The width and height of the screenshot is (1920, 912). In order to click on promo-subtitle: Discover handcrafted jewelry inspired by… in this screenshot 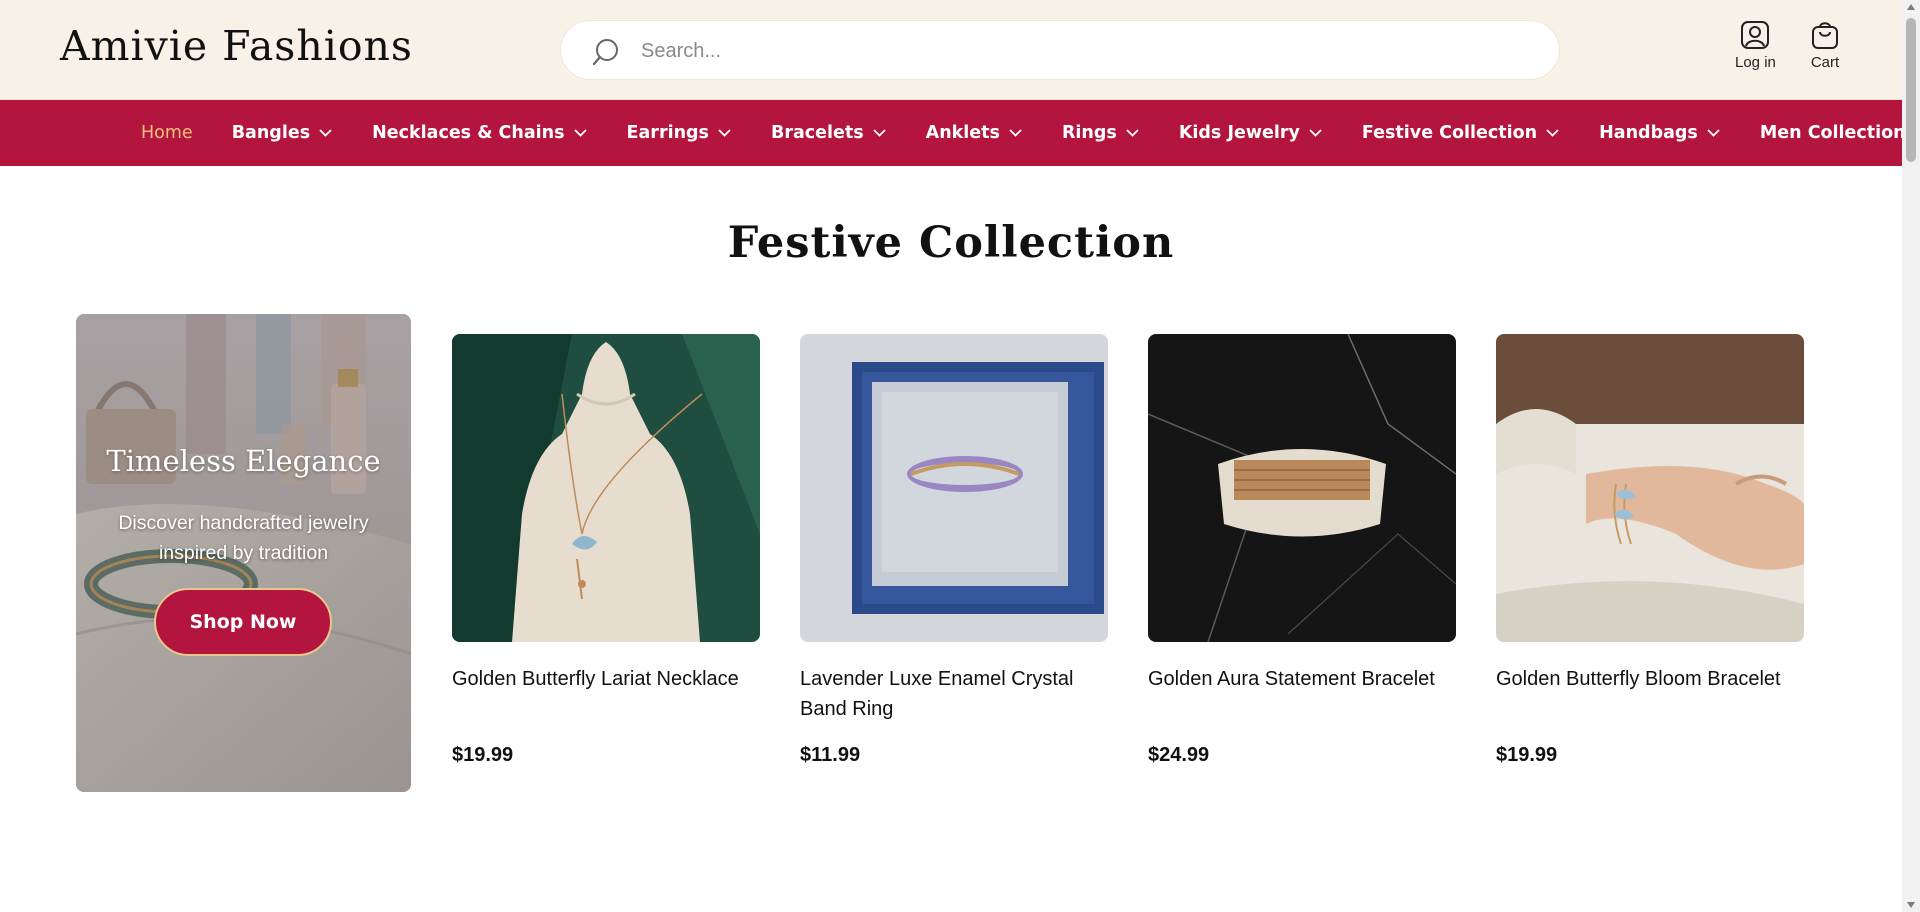, I will do `click(243, 538)`.